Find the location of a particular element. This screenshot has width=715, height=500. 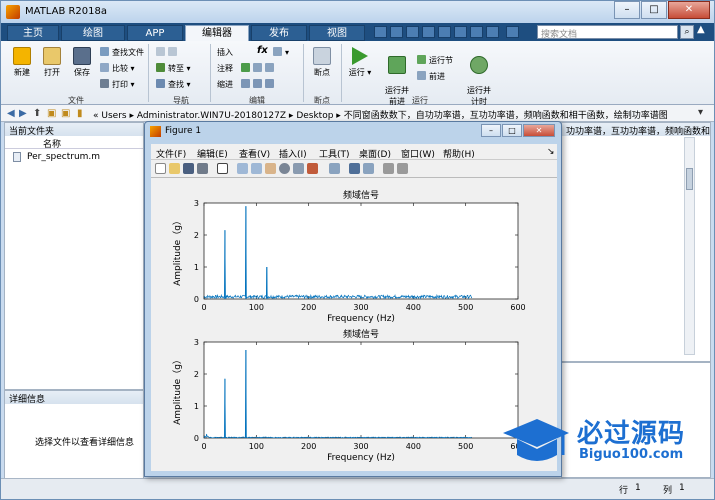

breadcrumb-users: Users is located at coordinates (113, 116).